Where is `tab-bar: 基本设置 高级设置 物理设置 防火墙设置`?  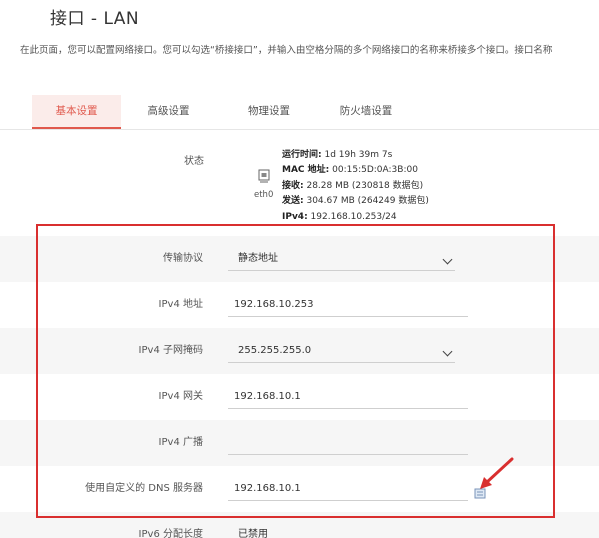 tab-bar: 基本设置 高级设置 物理设置 防火墙设置 is located at coordinates (221, 112).